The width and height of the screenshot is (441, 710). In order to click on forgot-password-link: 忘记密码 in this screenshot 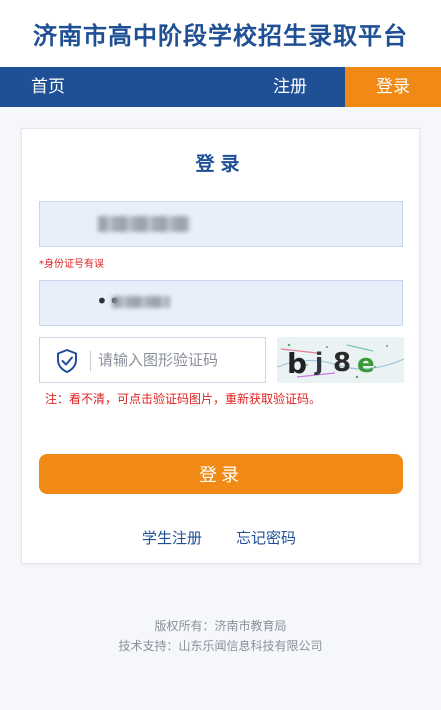, I will do `click(266, 537)`.